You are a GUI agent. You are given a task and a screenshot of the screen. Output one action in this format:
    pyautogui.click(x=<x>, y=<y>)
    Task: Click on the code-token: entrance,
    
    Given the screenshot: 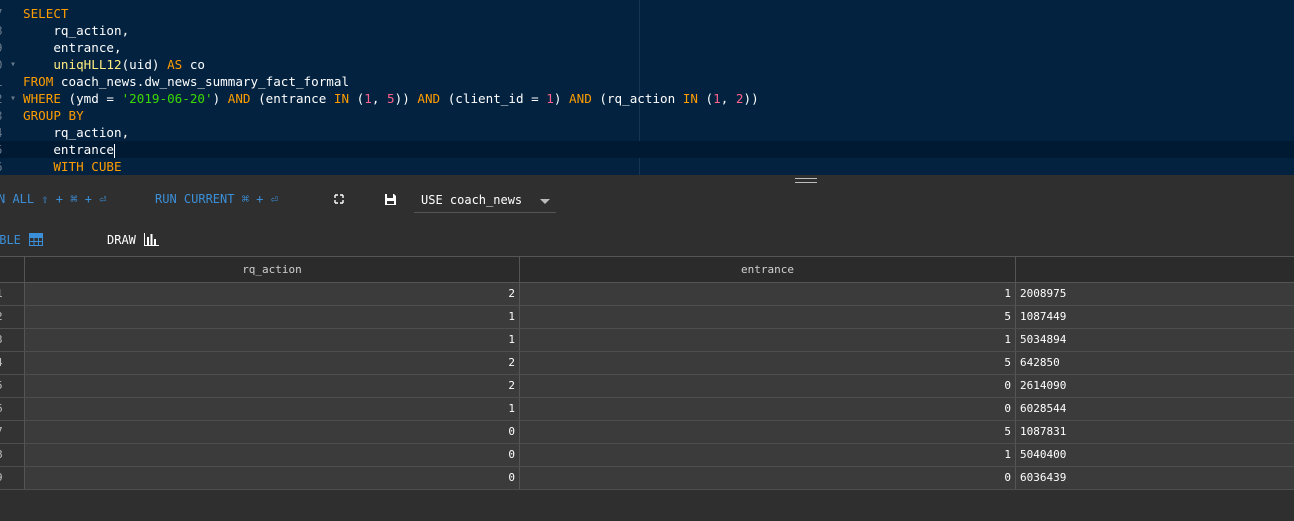 What is the action you would take?
    pyautogui.click(x=72, y=47)
    